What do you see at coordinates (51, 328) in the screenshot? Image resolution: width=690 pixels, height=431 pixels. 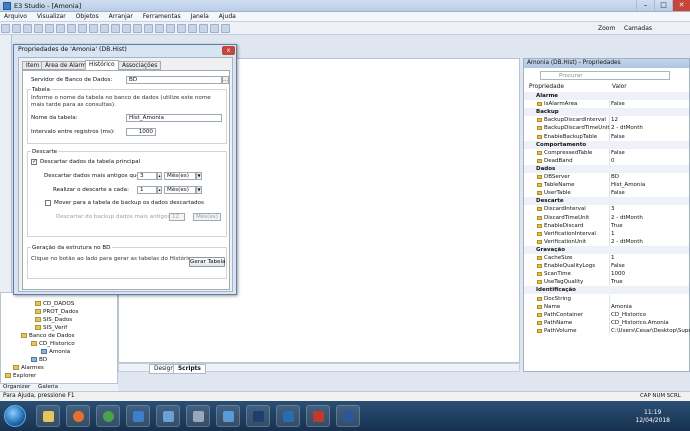 I see `tree-item-sis-verif: SIS_Verif` at bounding box center [51, 328].